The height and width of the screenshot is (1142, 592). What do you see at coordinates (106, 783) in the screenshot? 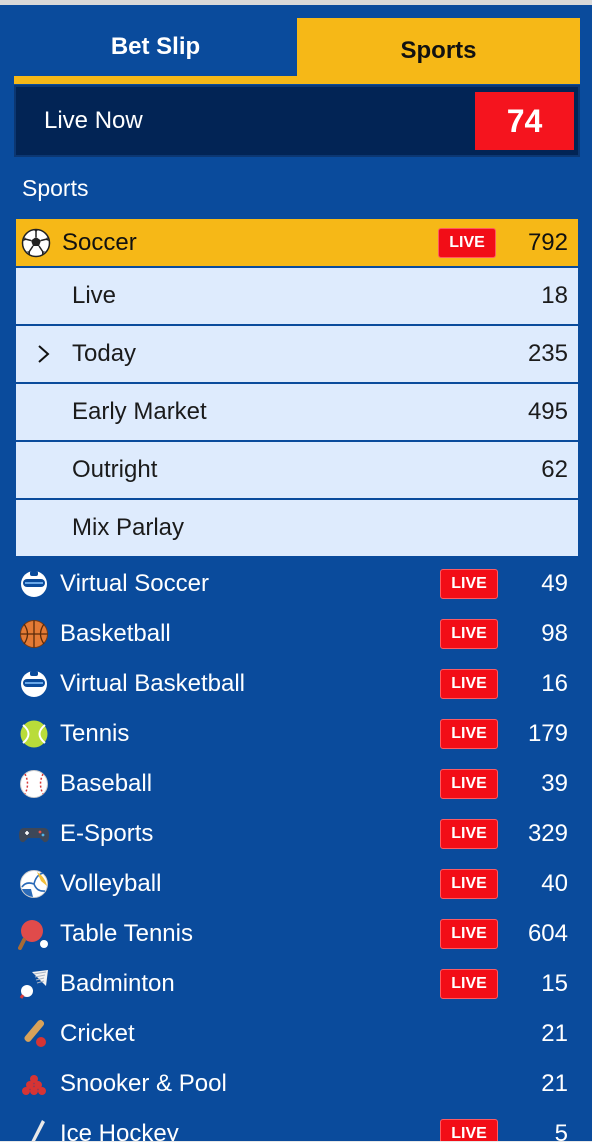
I see `sport-item-label: Baseball` at bounding box center [106, 783].